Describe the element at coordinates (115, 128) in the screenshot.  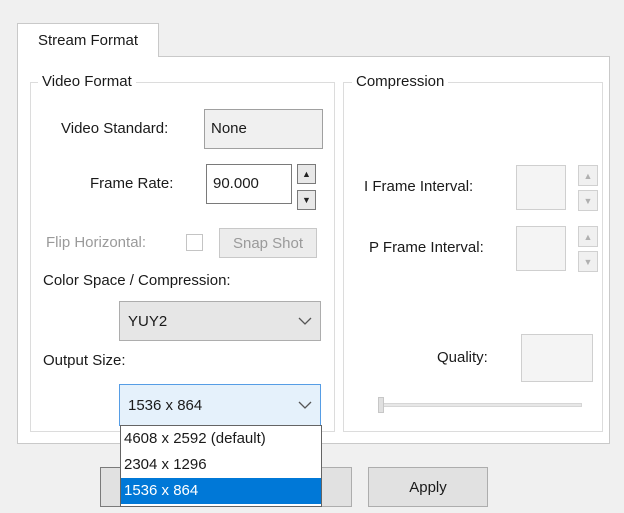
I see `video-standard-label: Video Standard:` at that location.